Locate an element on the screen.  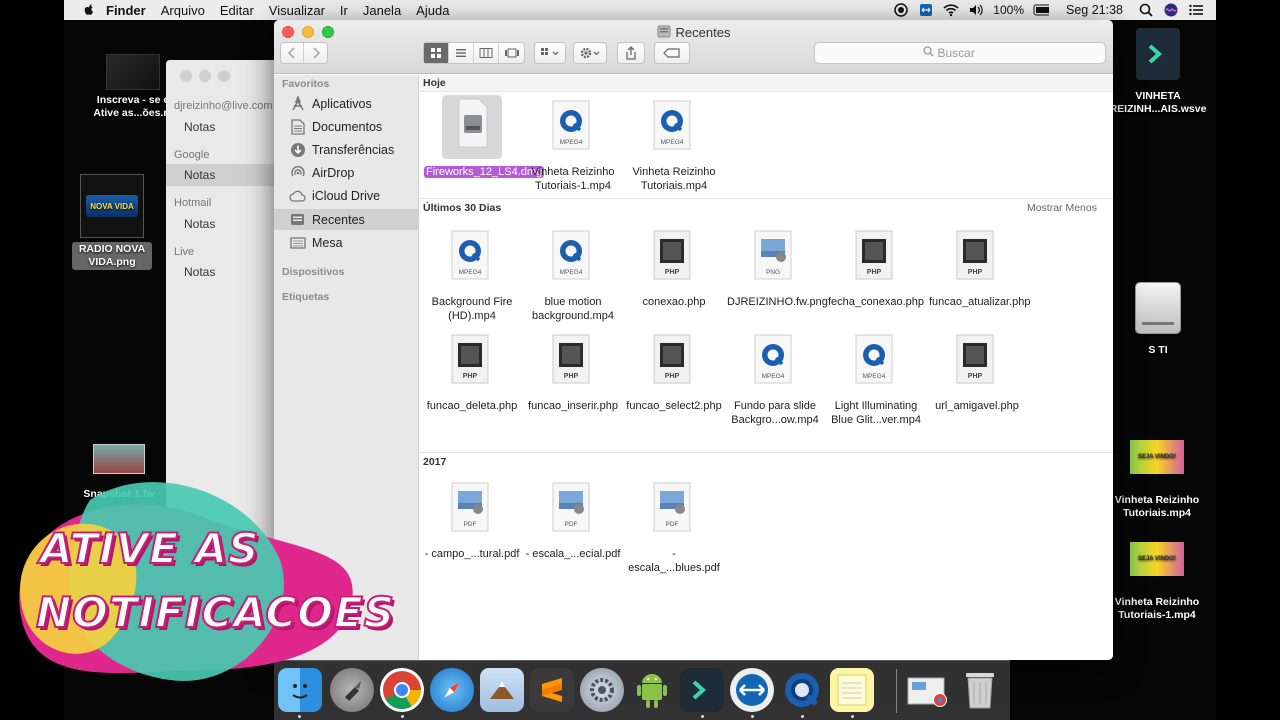
notes-minimize-button is located at coordinates (205, 76).